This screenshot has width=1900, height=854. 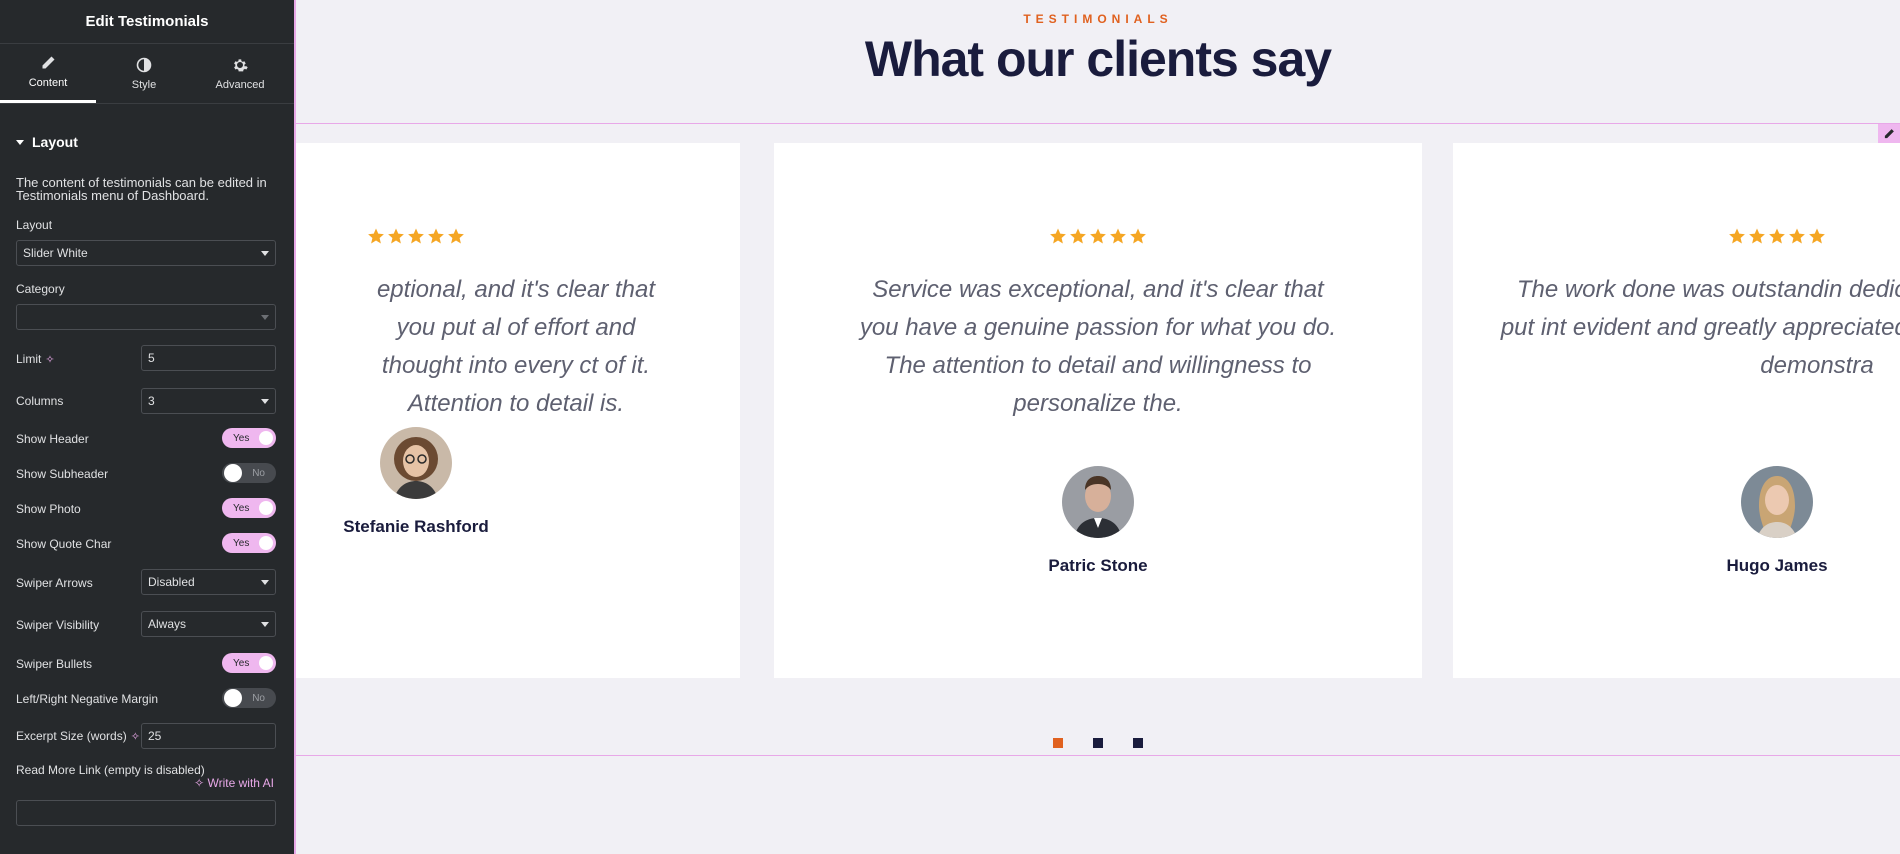 What do you see at coordinates (146, 253) in the screenshot?
I see `layout-select: Slider White` at bounding box center [146, 253].